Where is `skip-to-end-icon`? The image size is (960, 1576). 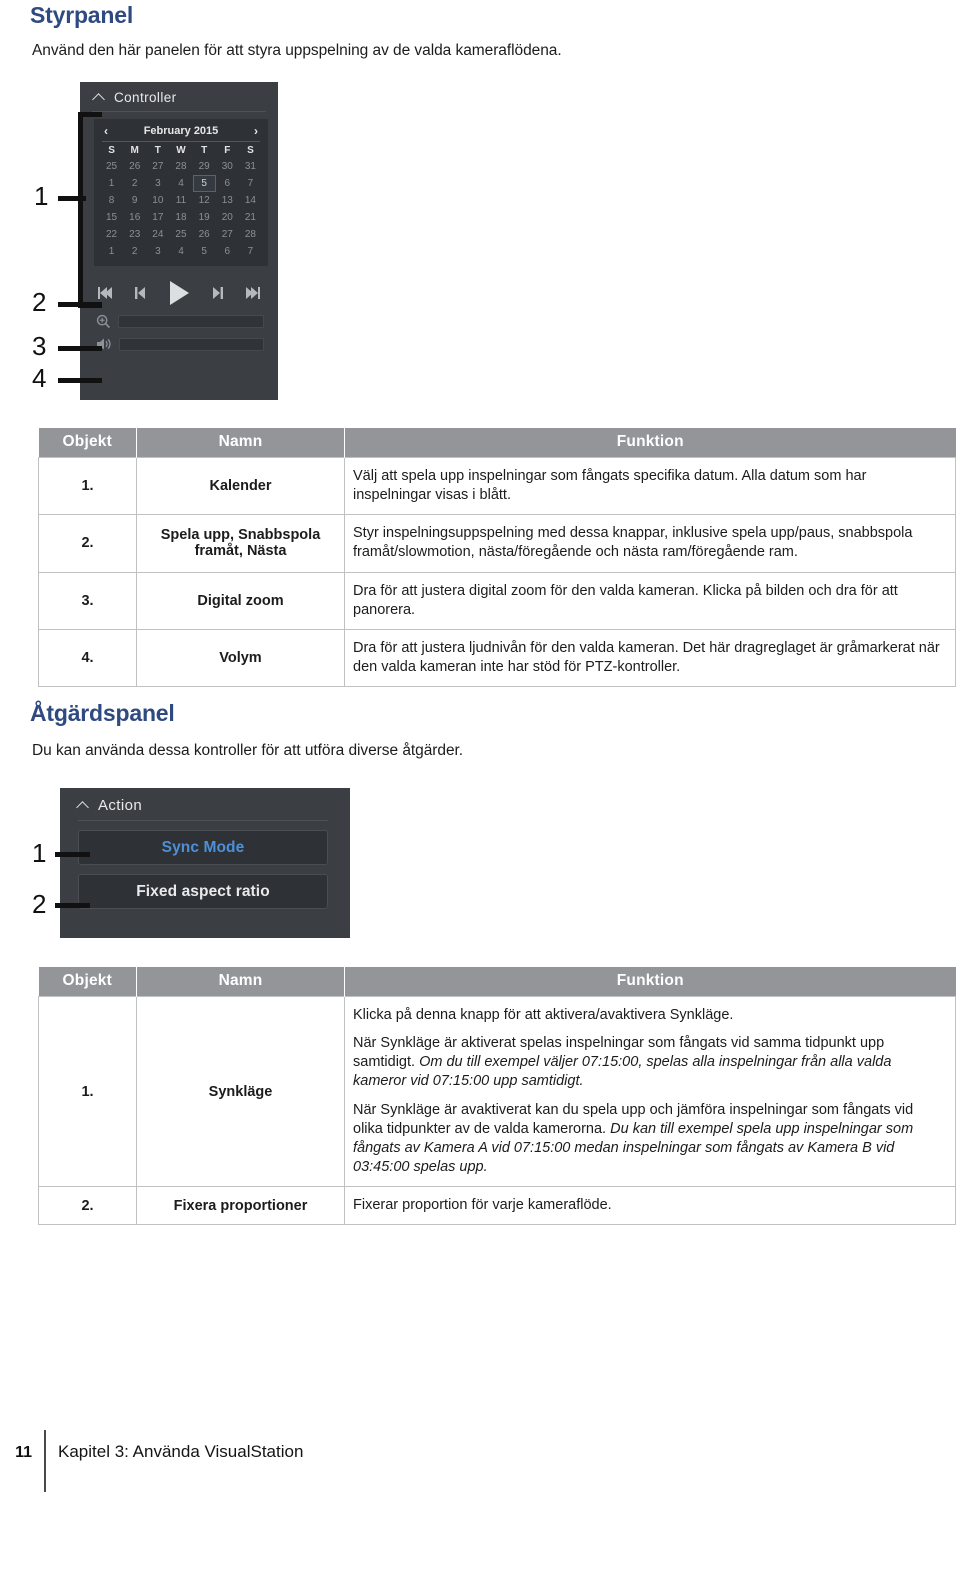
skip-to-end-icon is located at coordinates (252, 293).